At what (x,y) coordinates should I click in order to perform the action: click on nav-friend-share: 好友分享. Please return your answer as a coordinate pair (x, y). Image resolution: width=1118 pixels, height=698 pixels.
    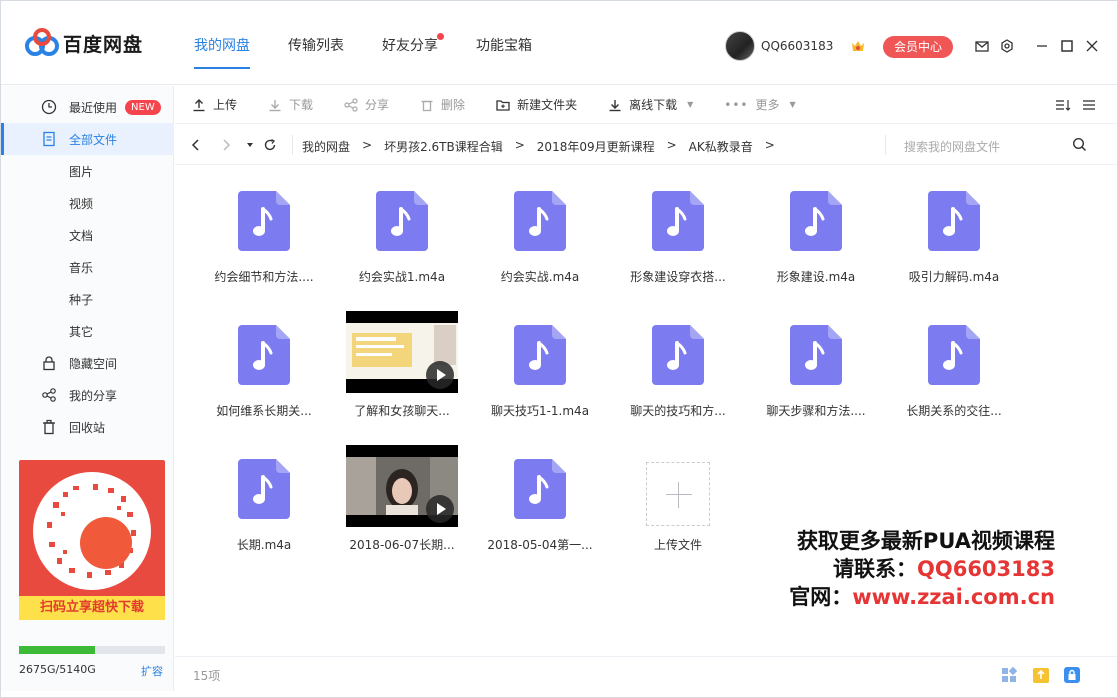
    Looking at the image, I should click on (413, 51).